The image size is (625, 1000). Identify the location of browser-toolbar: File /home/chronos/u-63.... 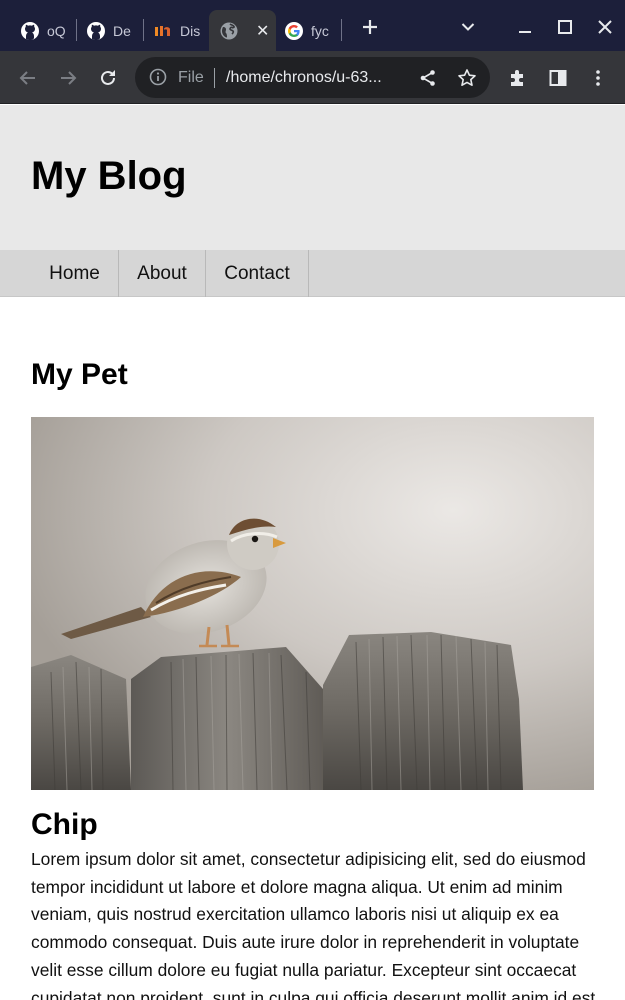
(312, 77).